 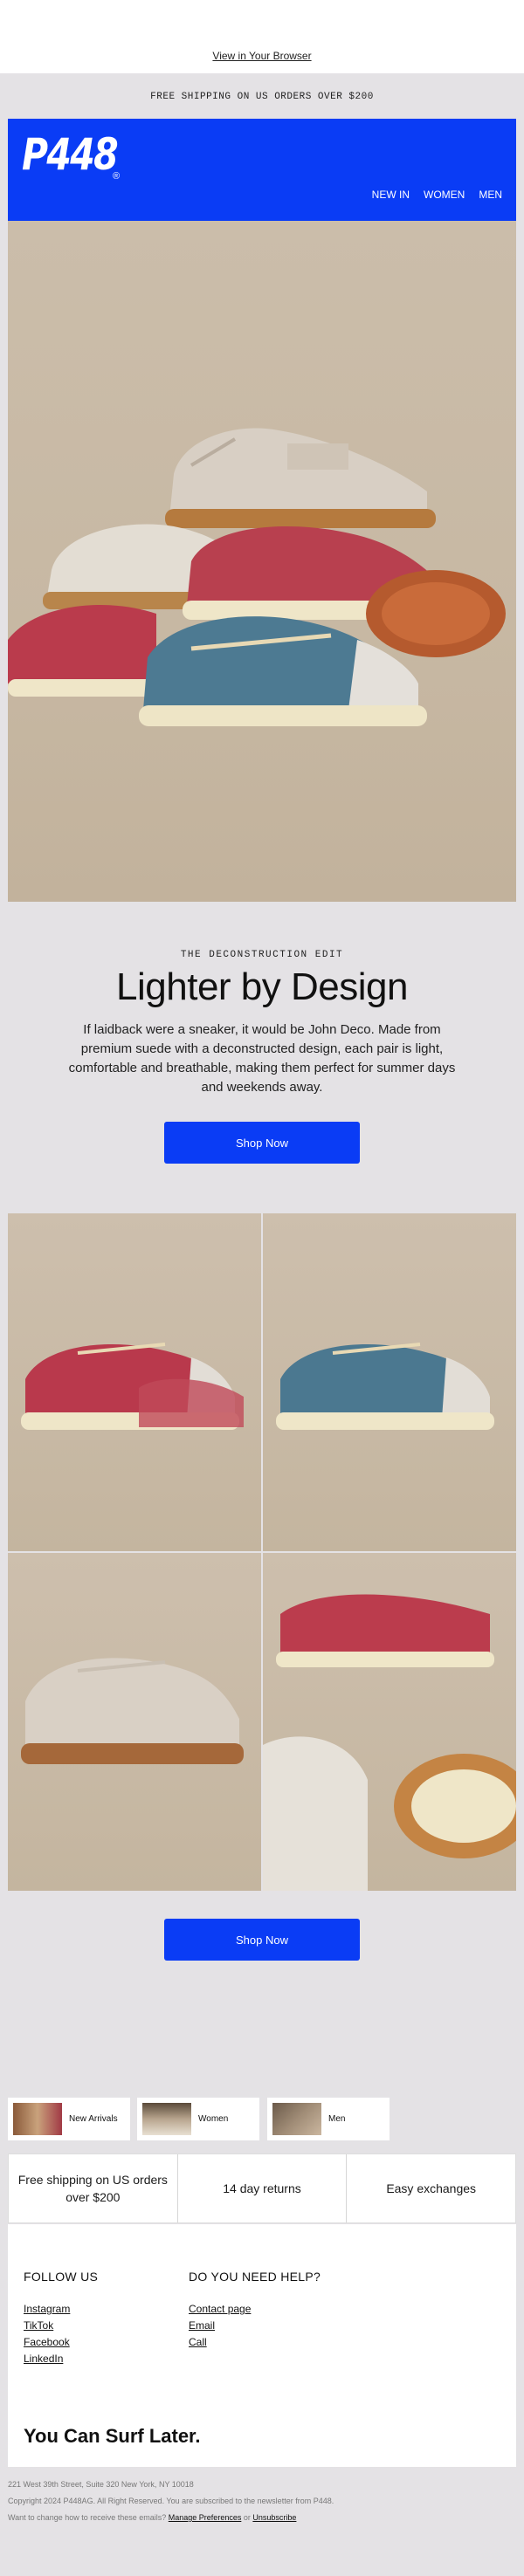 What do you see at coordinates (198, 2342) in the screenshot?
I see `call-link: Call` at bounding box center [198, 2342].